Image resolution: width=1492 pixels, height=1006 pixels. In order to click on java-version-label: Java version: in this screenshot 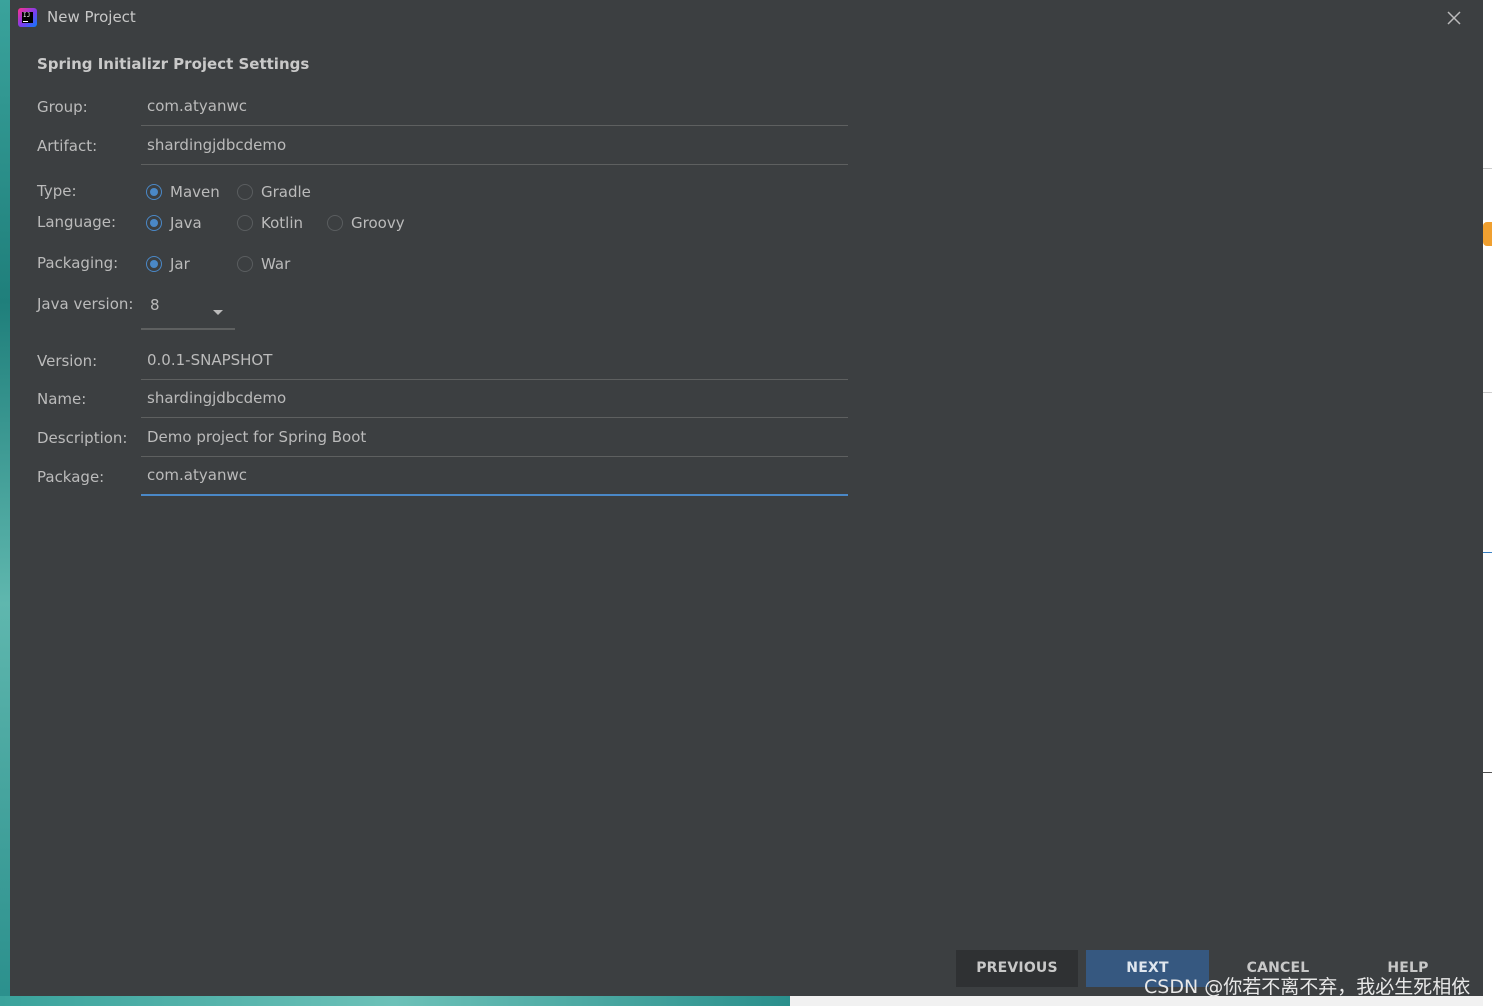, I will do `click(85, 304)`.